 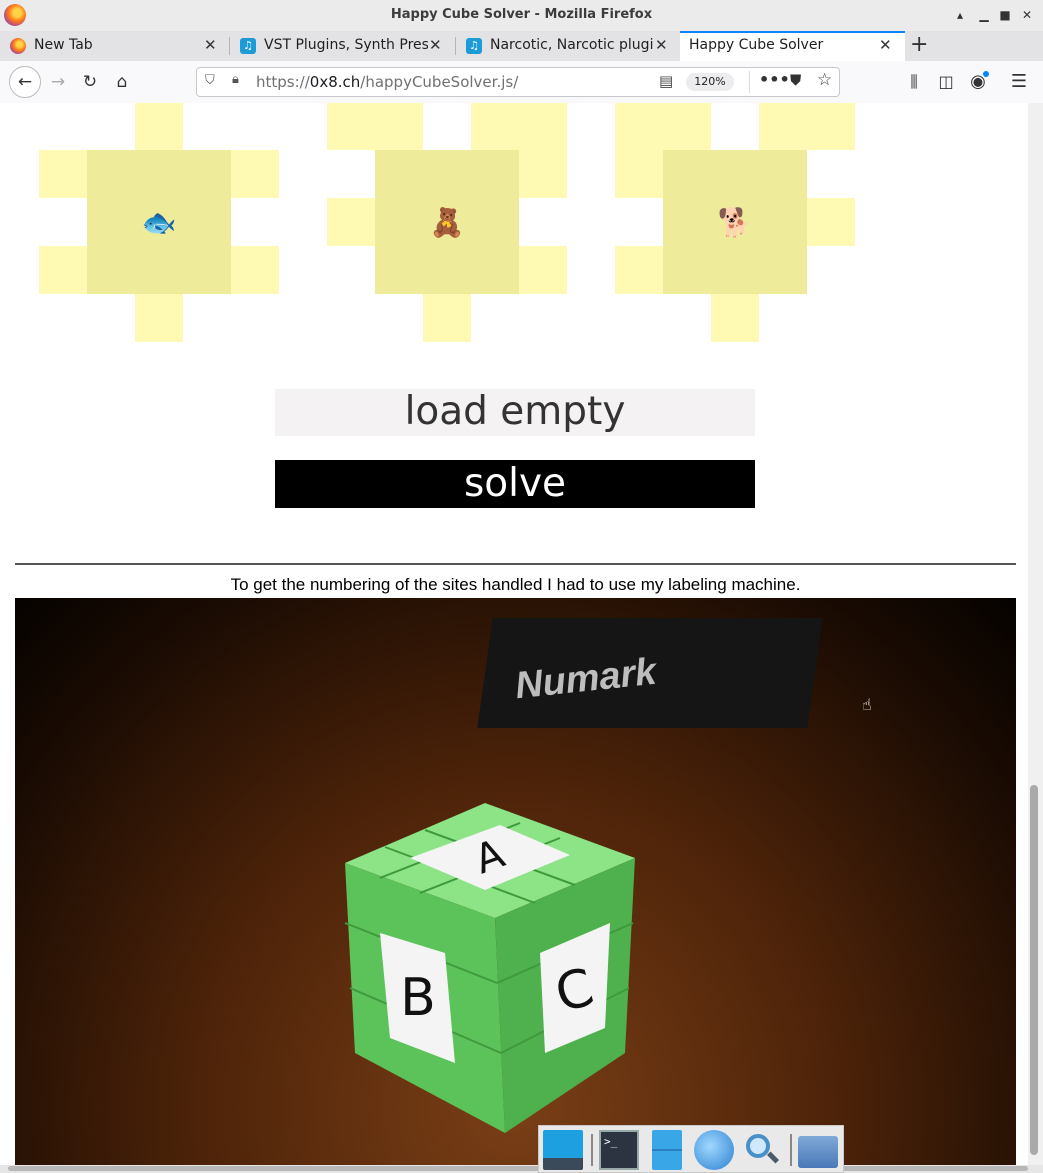 What do you see at coordinates (518, 1168) in the screenshot?
I see `horizontal-scrollbar-thumb` at bounding box center [518, 1168].